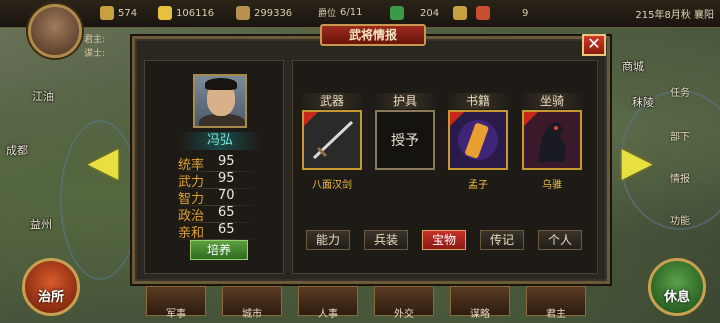 The width and height of the screenshot is (720, 323). Describe the element at coordinates (220, 141) in the screenshot. I see `general-name: 冯弘` at that location.